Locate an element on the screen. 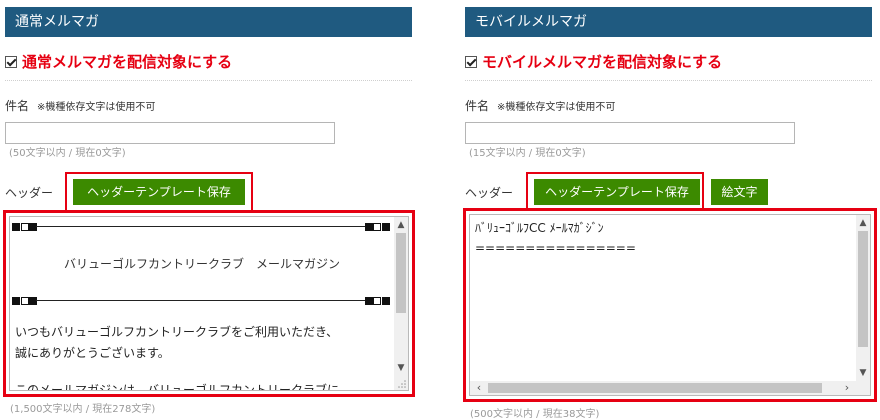  mobile-header-counter: (500文字以内 / 現在38文字) is located at coordinates (535, 414).